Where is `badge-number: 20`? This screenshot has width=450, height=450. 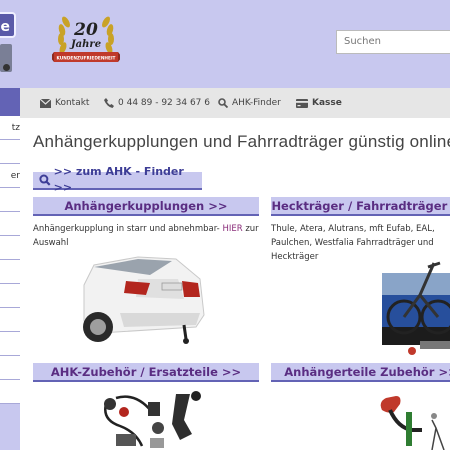 badge-number: 20 is located at coordinates (85, 30).